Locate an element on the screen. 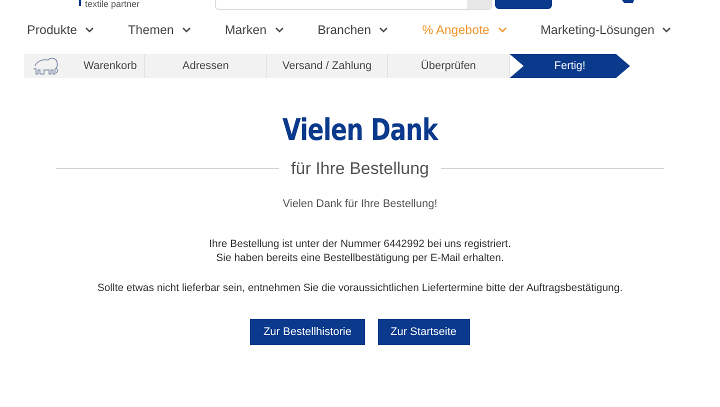 The height and width of the screenshot is (407, 720). nav-item: Marketing-Lösungen is located at coordinates (606, 30).